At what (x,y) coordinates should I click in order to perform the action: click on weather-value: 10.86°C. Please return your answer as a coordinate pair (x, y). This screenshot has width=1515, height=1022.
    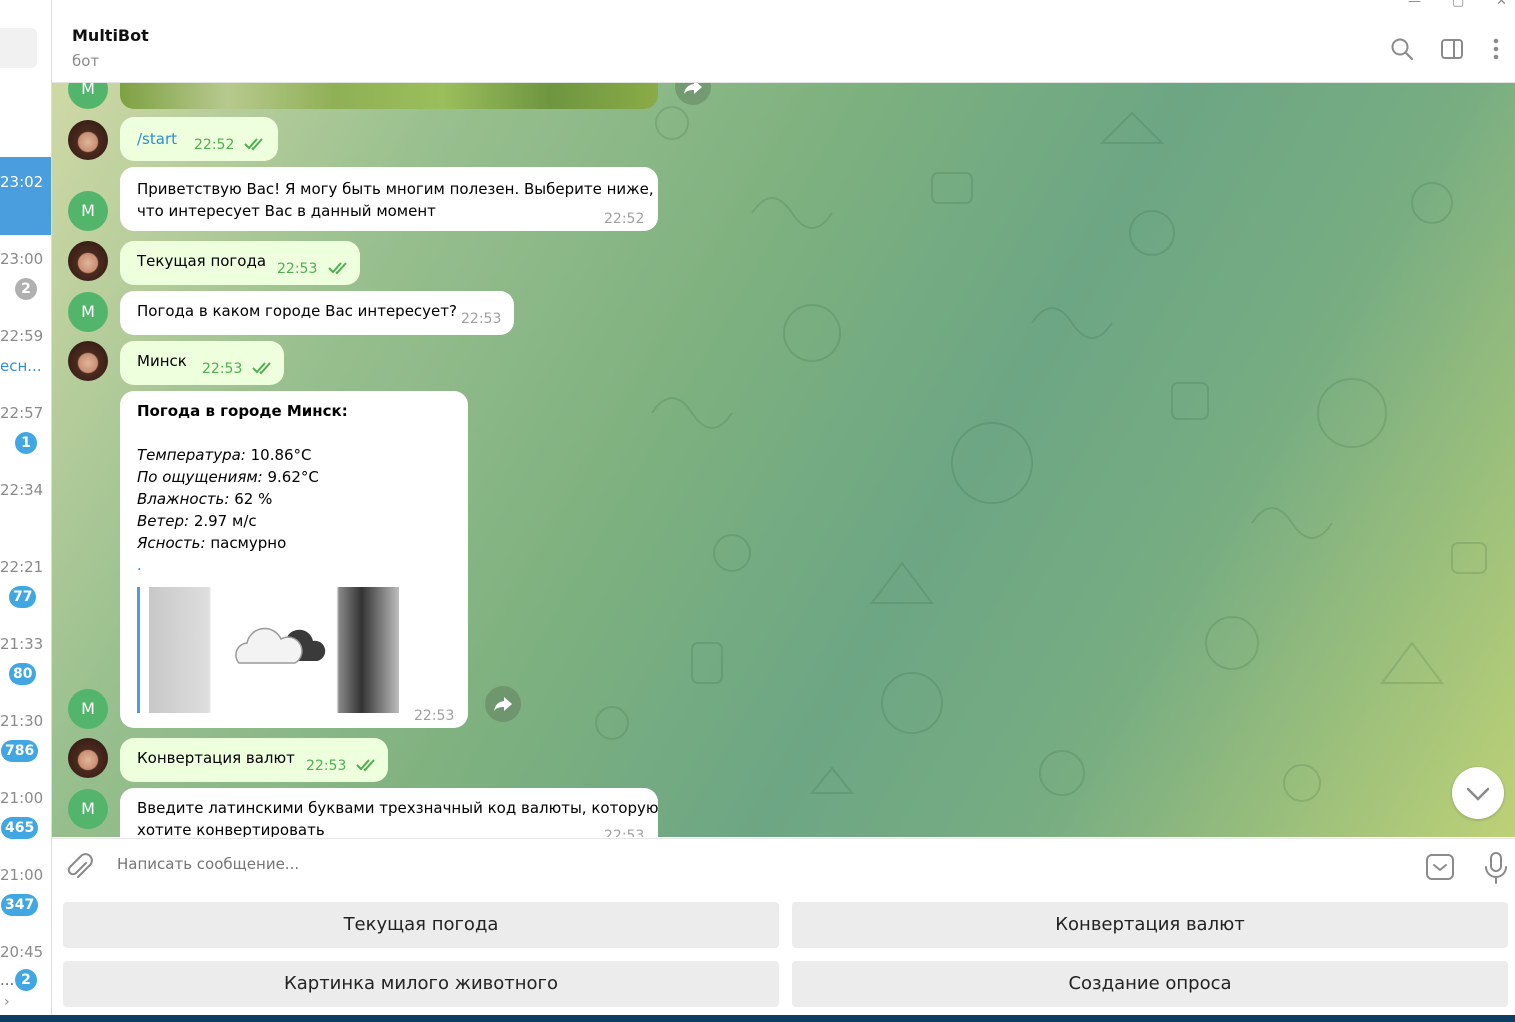
    Looking at the image, I should click on (278, 455).